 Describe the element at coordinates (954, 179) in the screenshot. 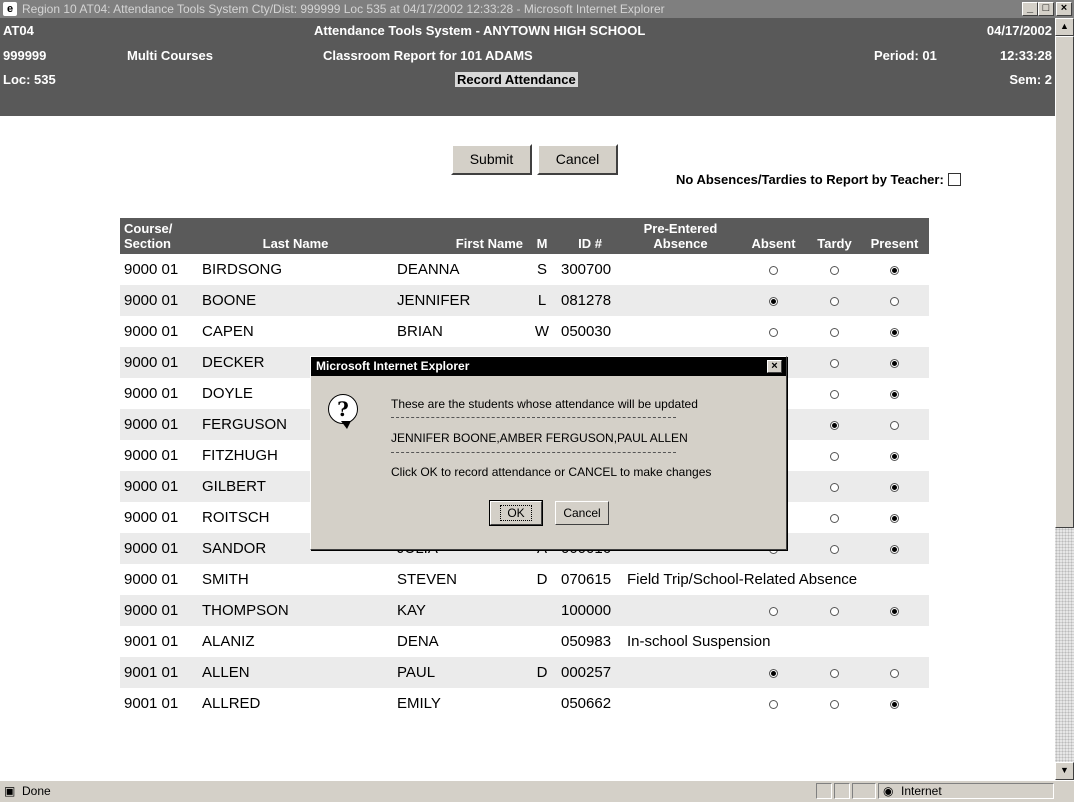

I see `no-absences-checkbox` at that location.